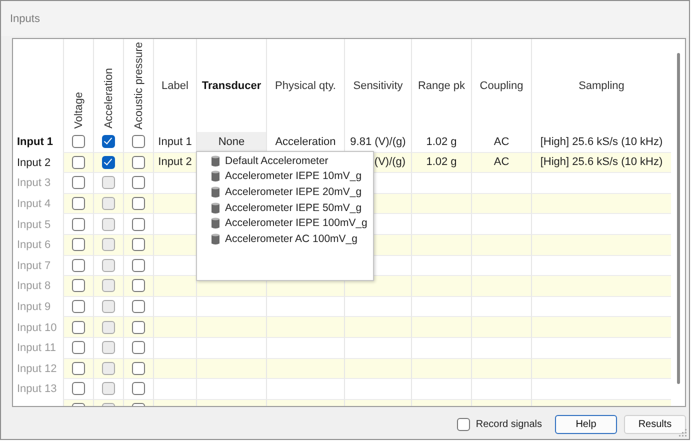 The image size is (700, 443). Describe the element at coordinates (175, 86) in the screenshot. I see `column-header: Label` at that location.